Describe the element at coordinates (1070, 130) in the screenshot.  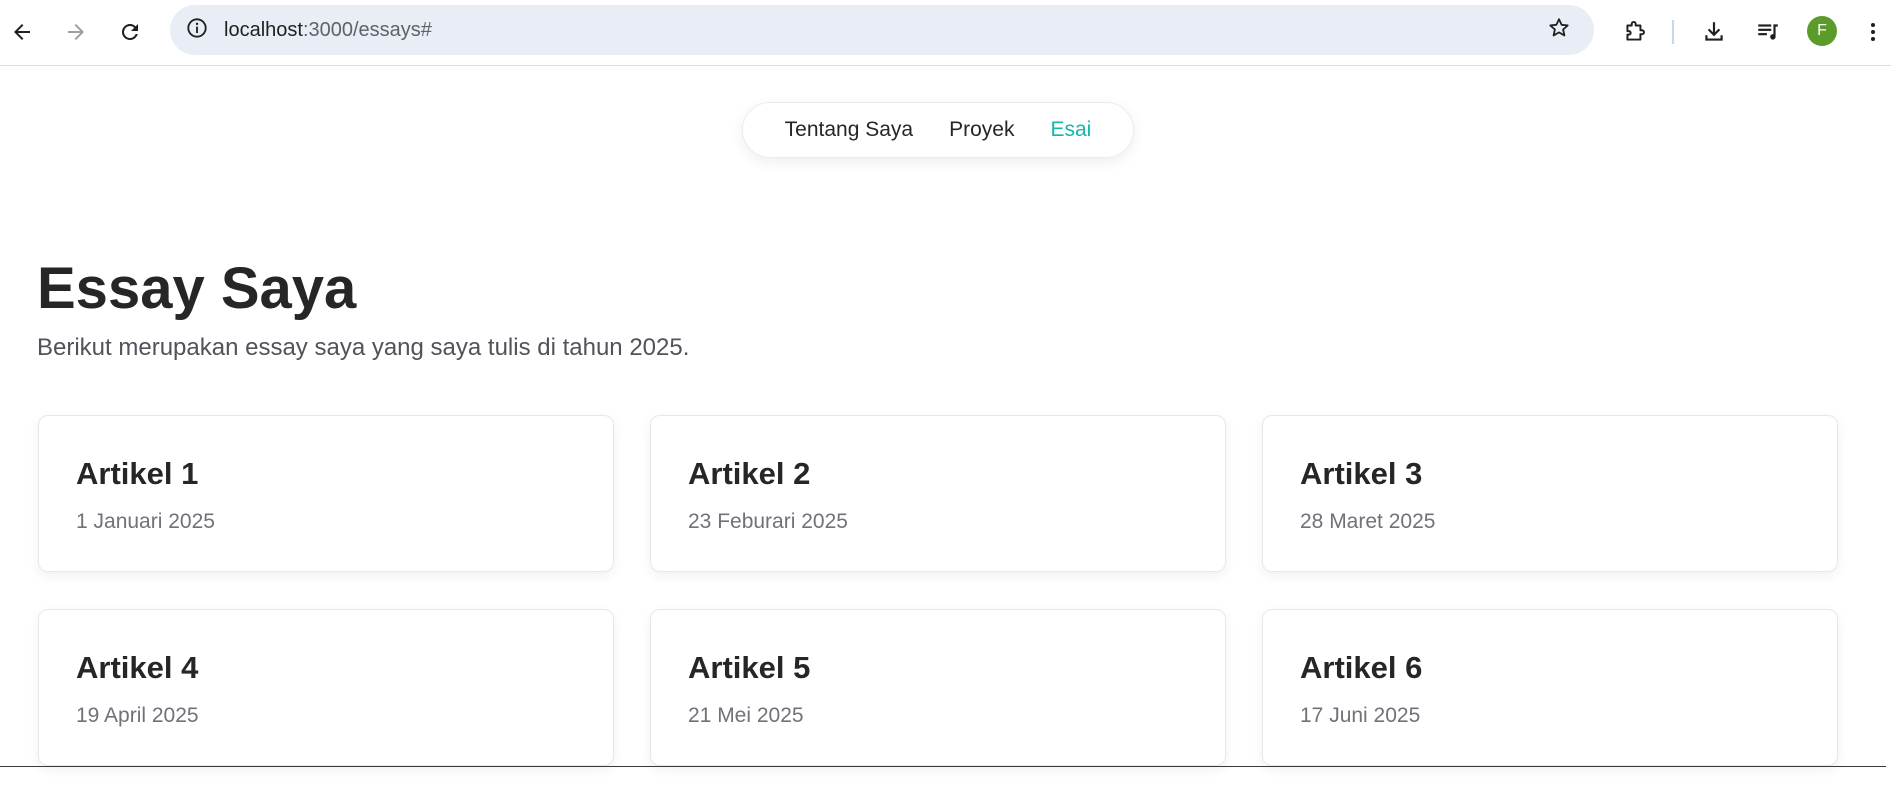
I see `nav-link-essays: Esai` at that location.